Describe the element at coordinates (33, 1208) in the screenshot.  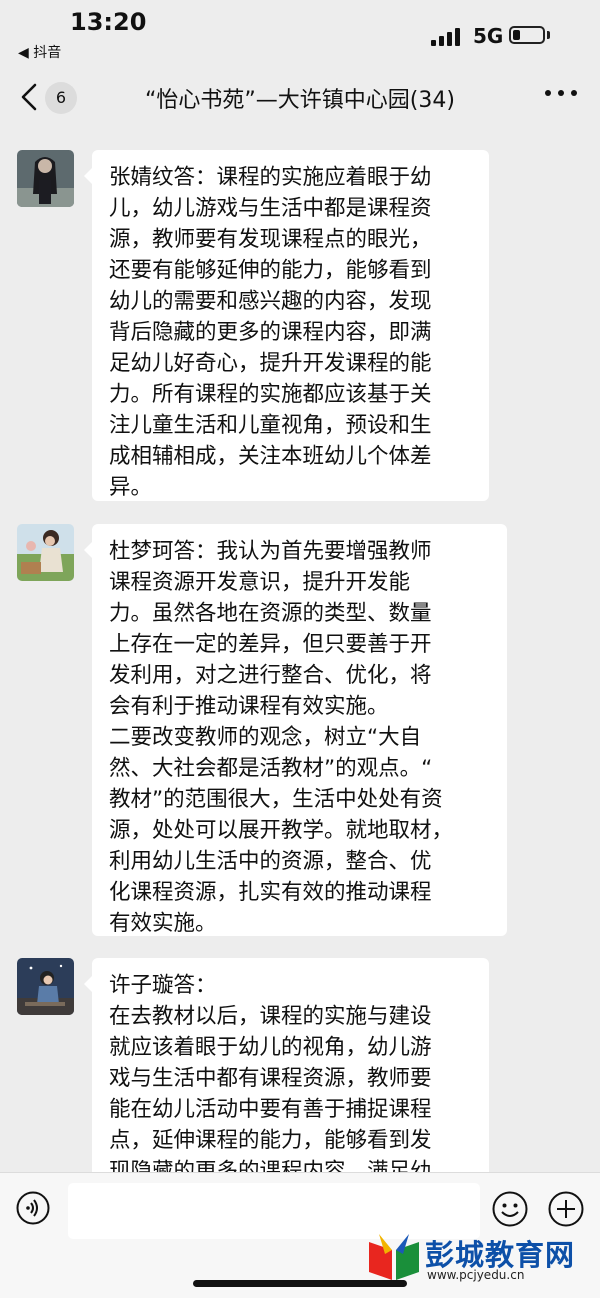
I see `voice-input-icon` at that location.